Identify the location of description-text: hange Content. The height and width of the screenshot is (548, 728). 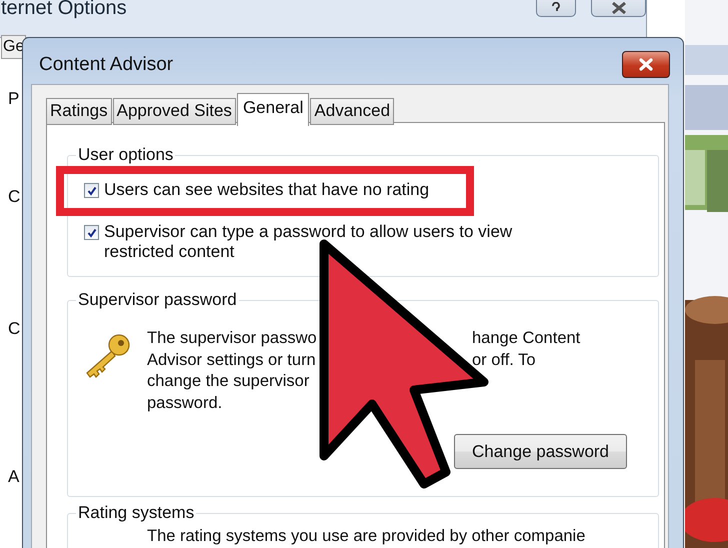
(526, 339).